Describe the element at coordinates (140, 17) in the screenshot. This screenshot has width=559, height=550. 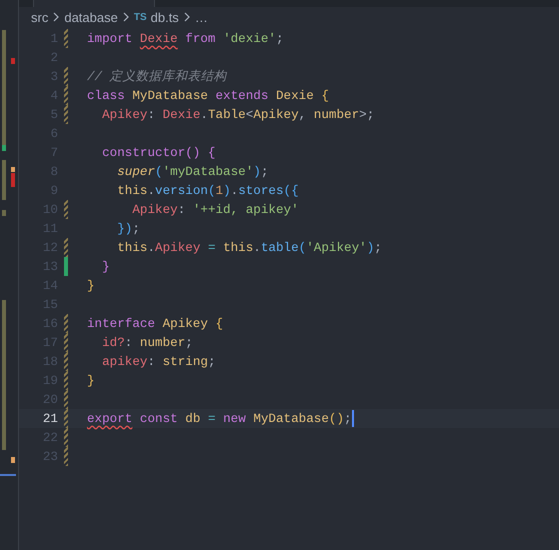
I see `typescript-file-icon: TS` at that location.